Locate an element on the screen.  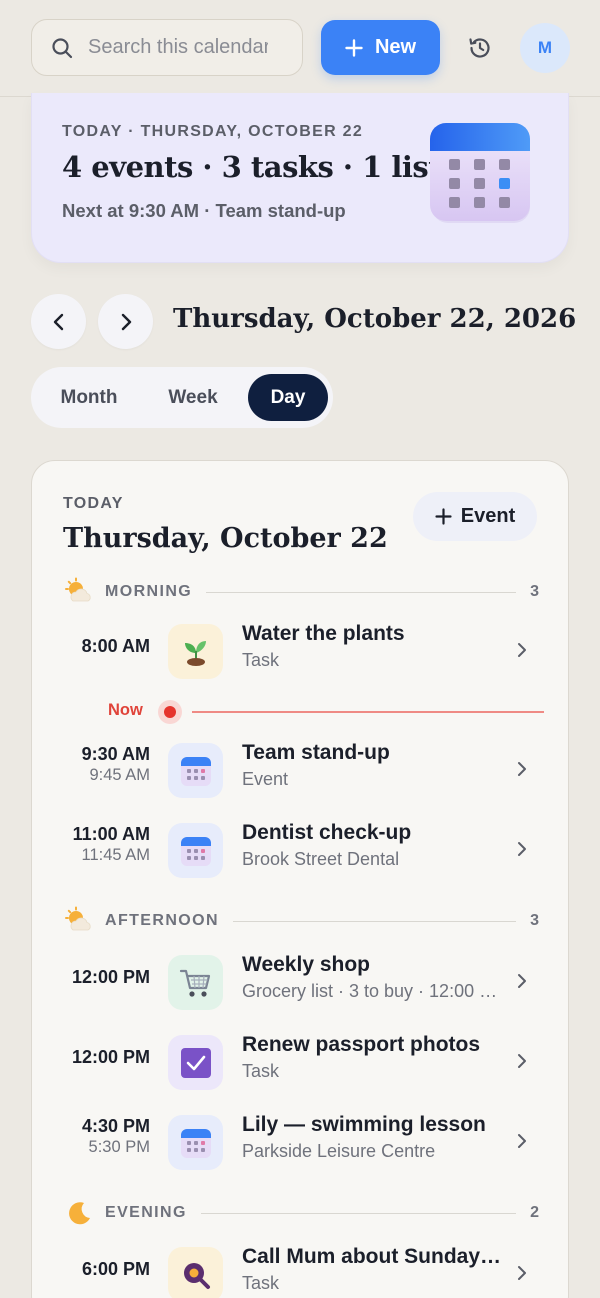
section-label: AFTERNOON is located at coordinates (162, 920).